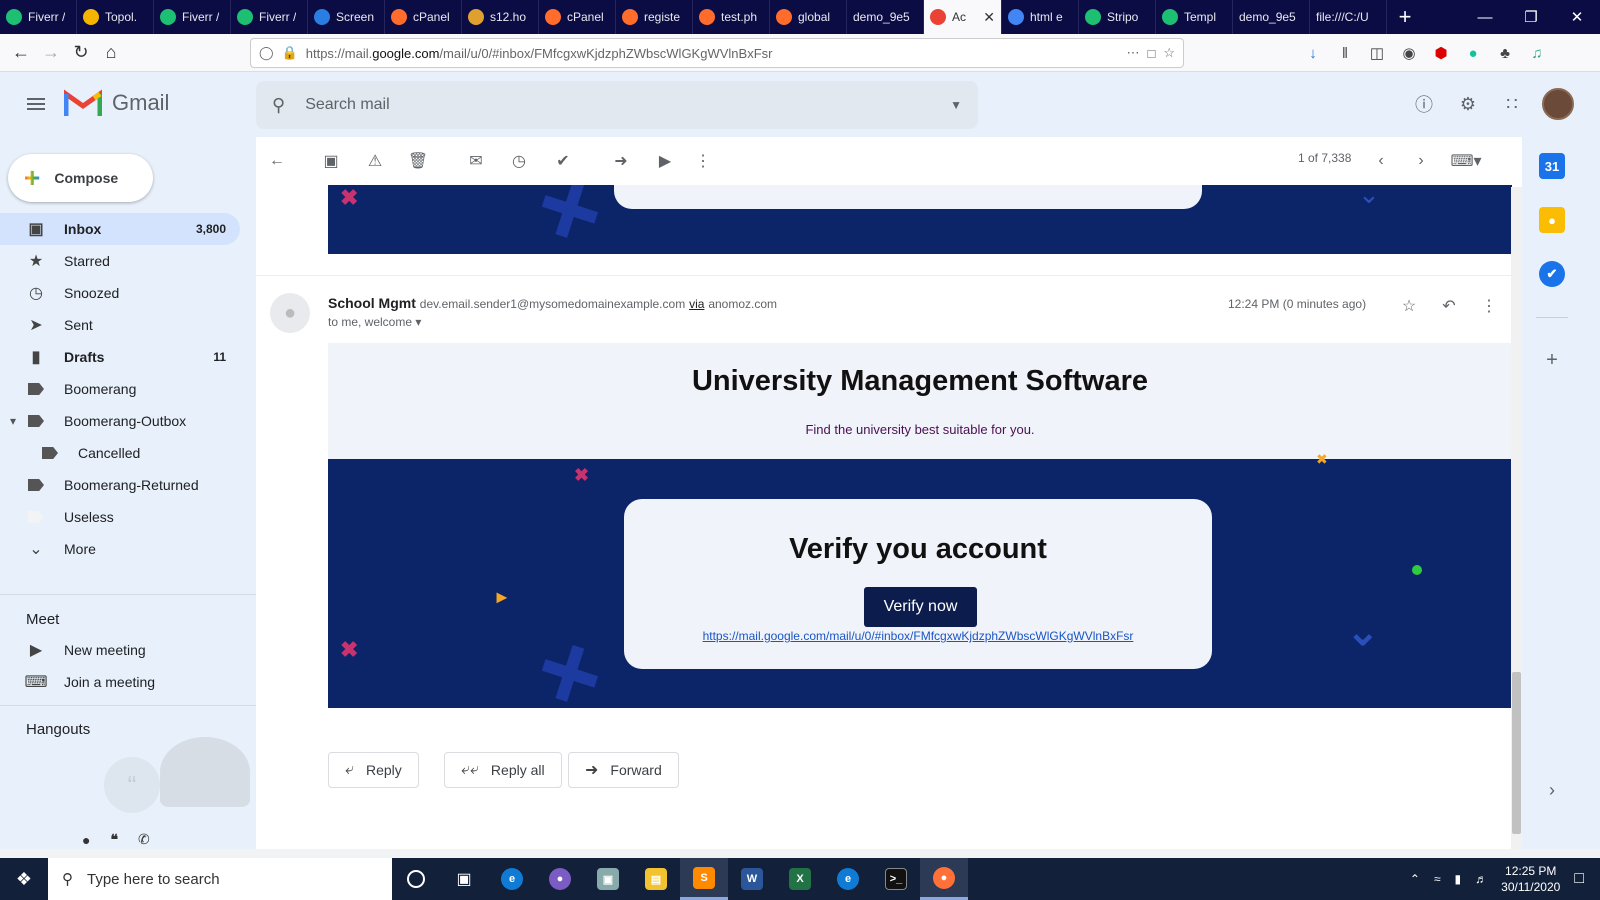 The width and height of the screenshot is (1600, 900). What do you see at coordinates (331, 161) in the screenshot?
I see `archive-icon: ▣` at bounding box center [331, 161].